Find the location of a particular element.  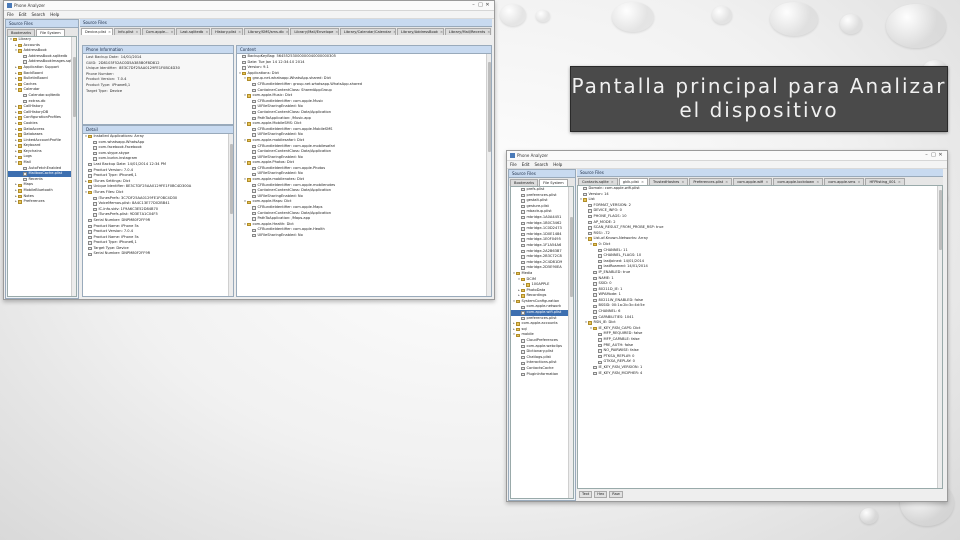

view-mode-tab: Text is located at coordinates (586, 494).